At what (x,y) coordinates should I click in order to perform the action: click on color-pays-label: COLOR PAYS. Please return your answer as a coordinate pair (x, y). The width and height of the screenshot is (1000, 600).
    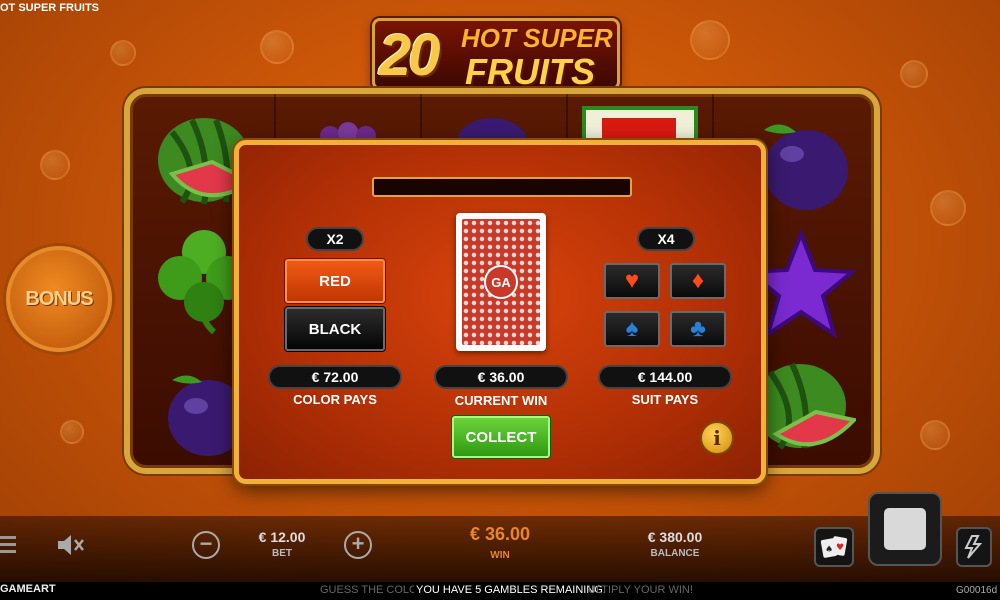
    Looking at the image, I should click on (335, 399).